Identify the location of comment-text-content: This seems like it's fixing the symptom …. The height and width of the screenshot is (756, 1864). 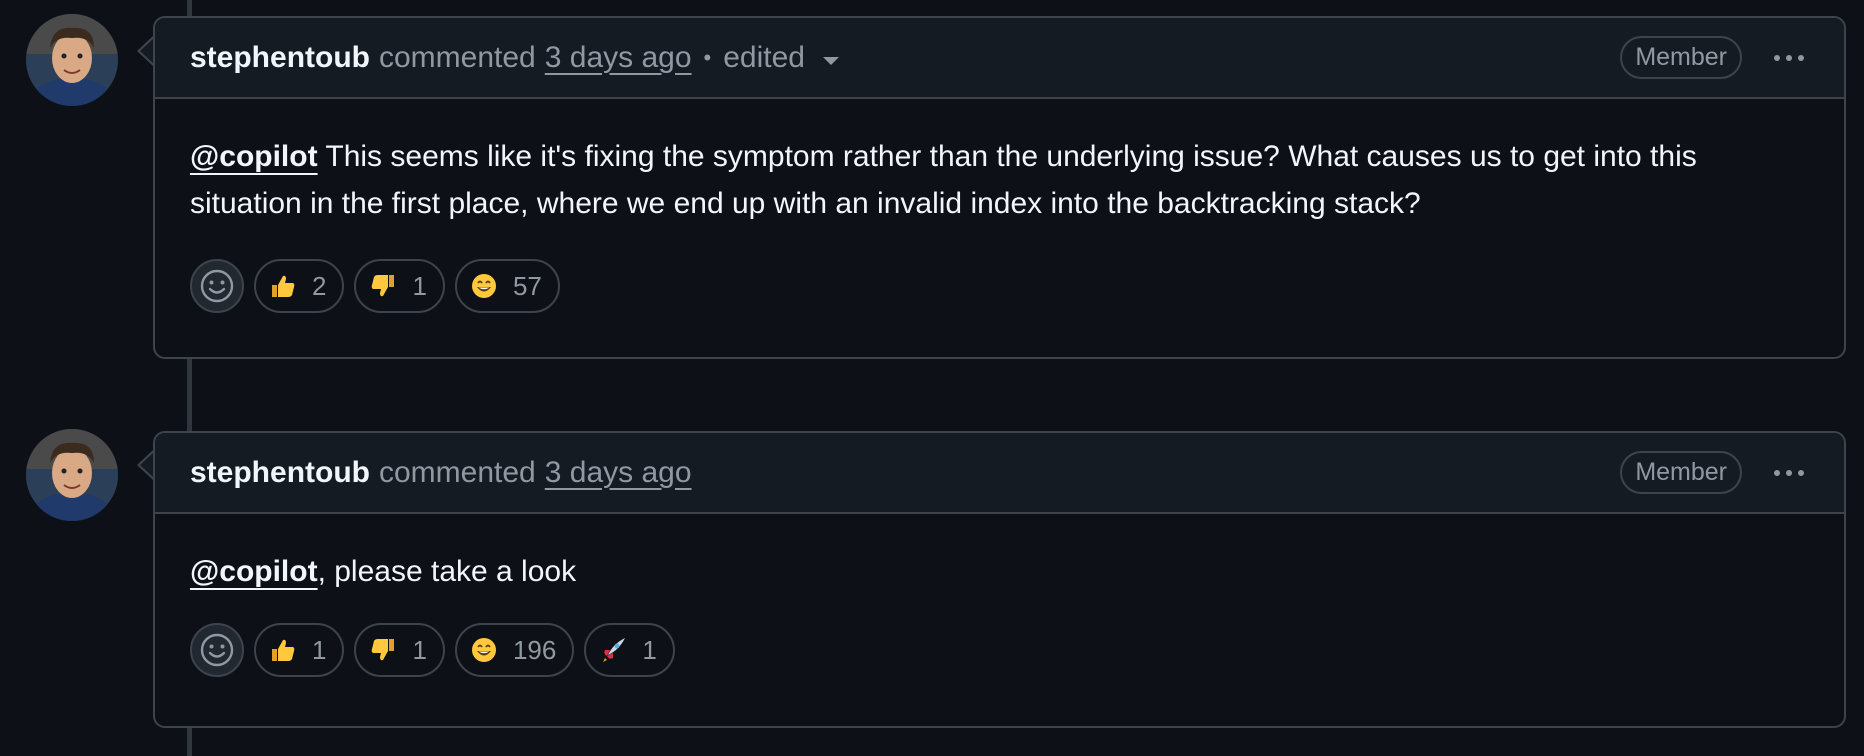
(943, 180).